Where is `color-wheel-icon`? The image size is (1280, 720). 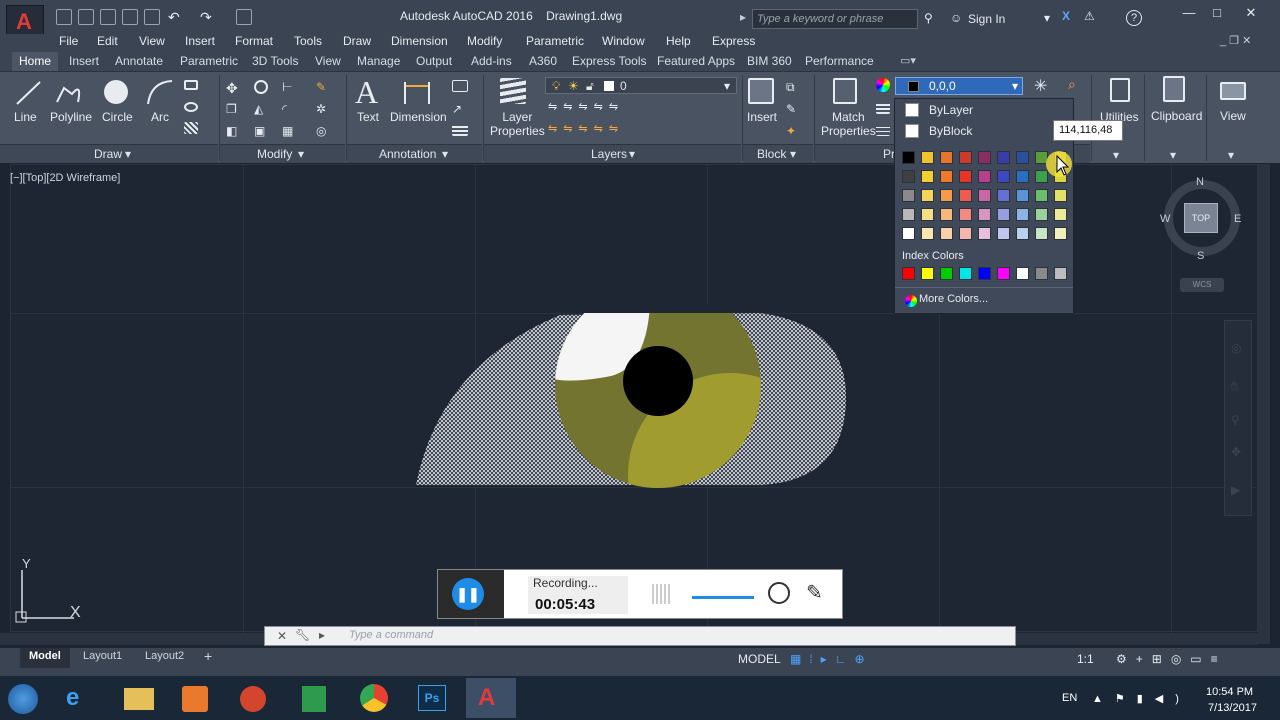
color-wheel-icon is located at coordinates (883, 85).